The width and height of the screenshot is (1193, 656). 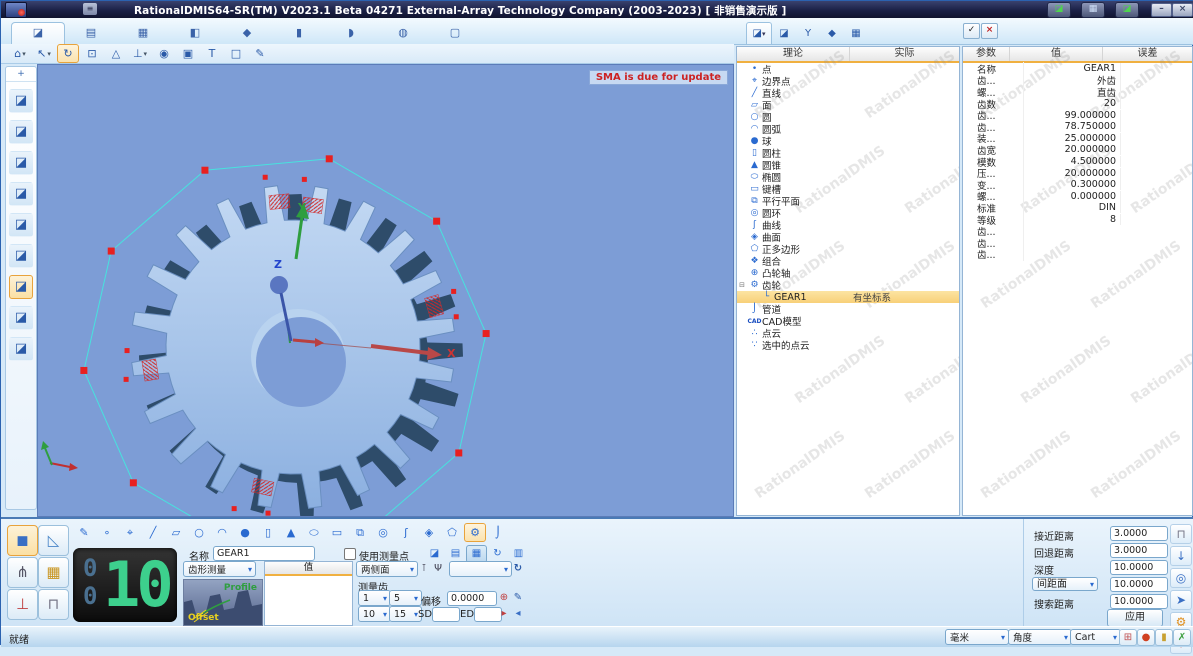 I want to click on joystick-status-icon: ◪, so click(x=1059, y=10).